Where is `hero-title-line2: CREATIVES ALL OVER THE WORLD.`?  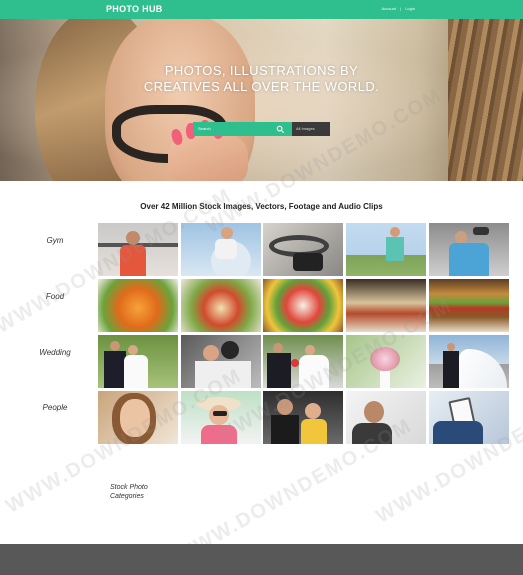 hero-title-line2: CREATIVES ALL OVER THE WORLD. is located at coordinates (261, 86).